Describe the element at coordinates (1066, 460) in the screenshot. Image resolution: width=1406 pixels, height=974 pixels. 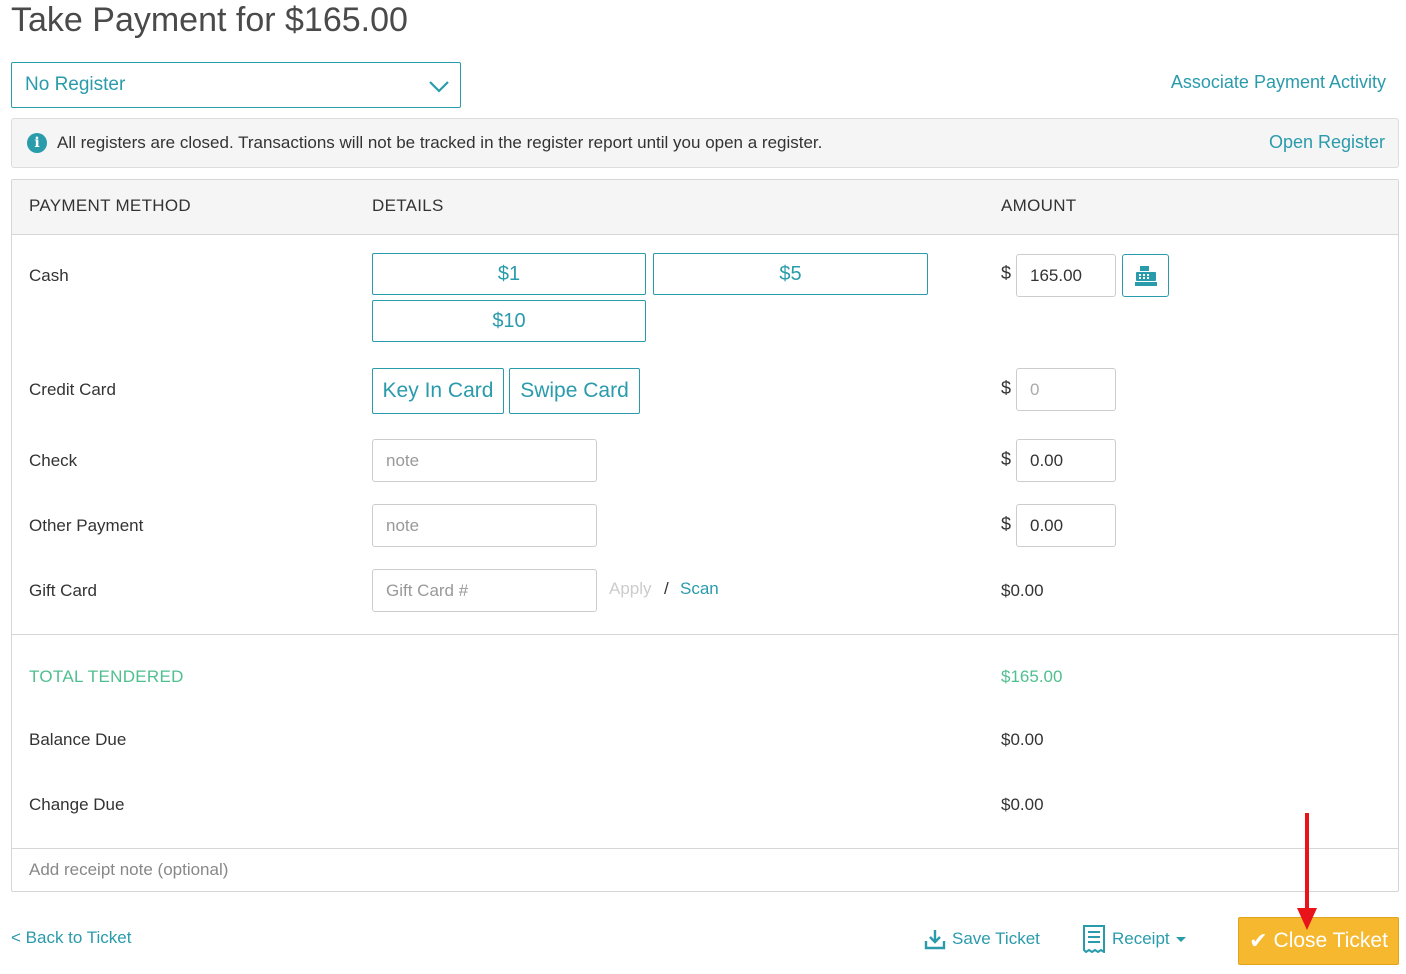
I see `check-amount-input: 0.00` at that location.